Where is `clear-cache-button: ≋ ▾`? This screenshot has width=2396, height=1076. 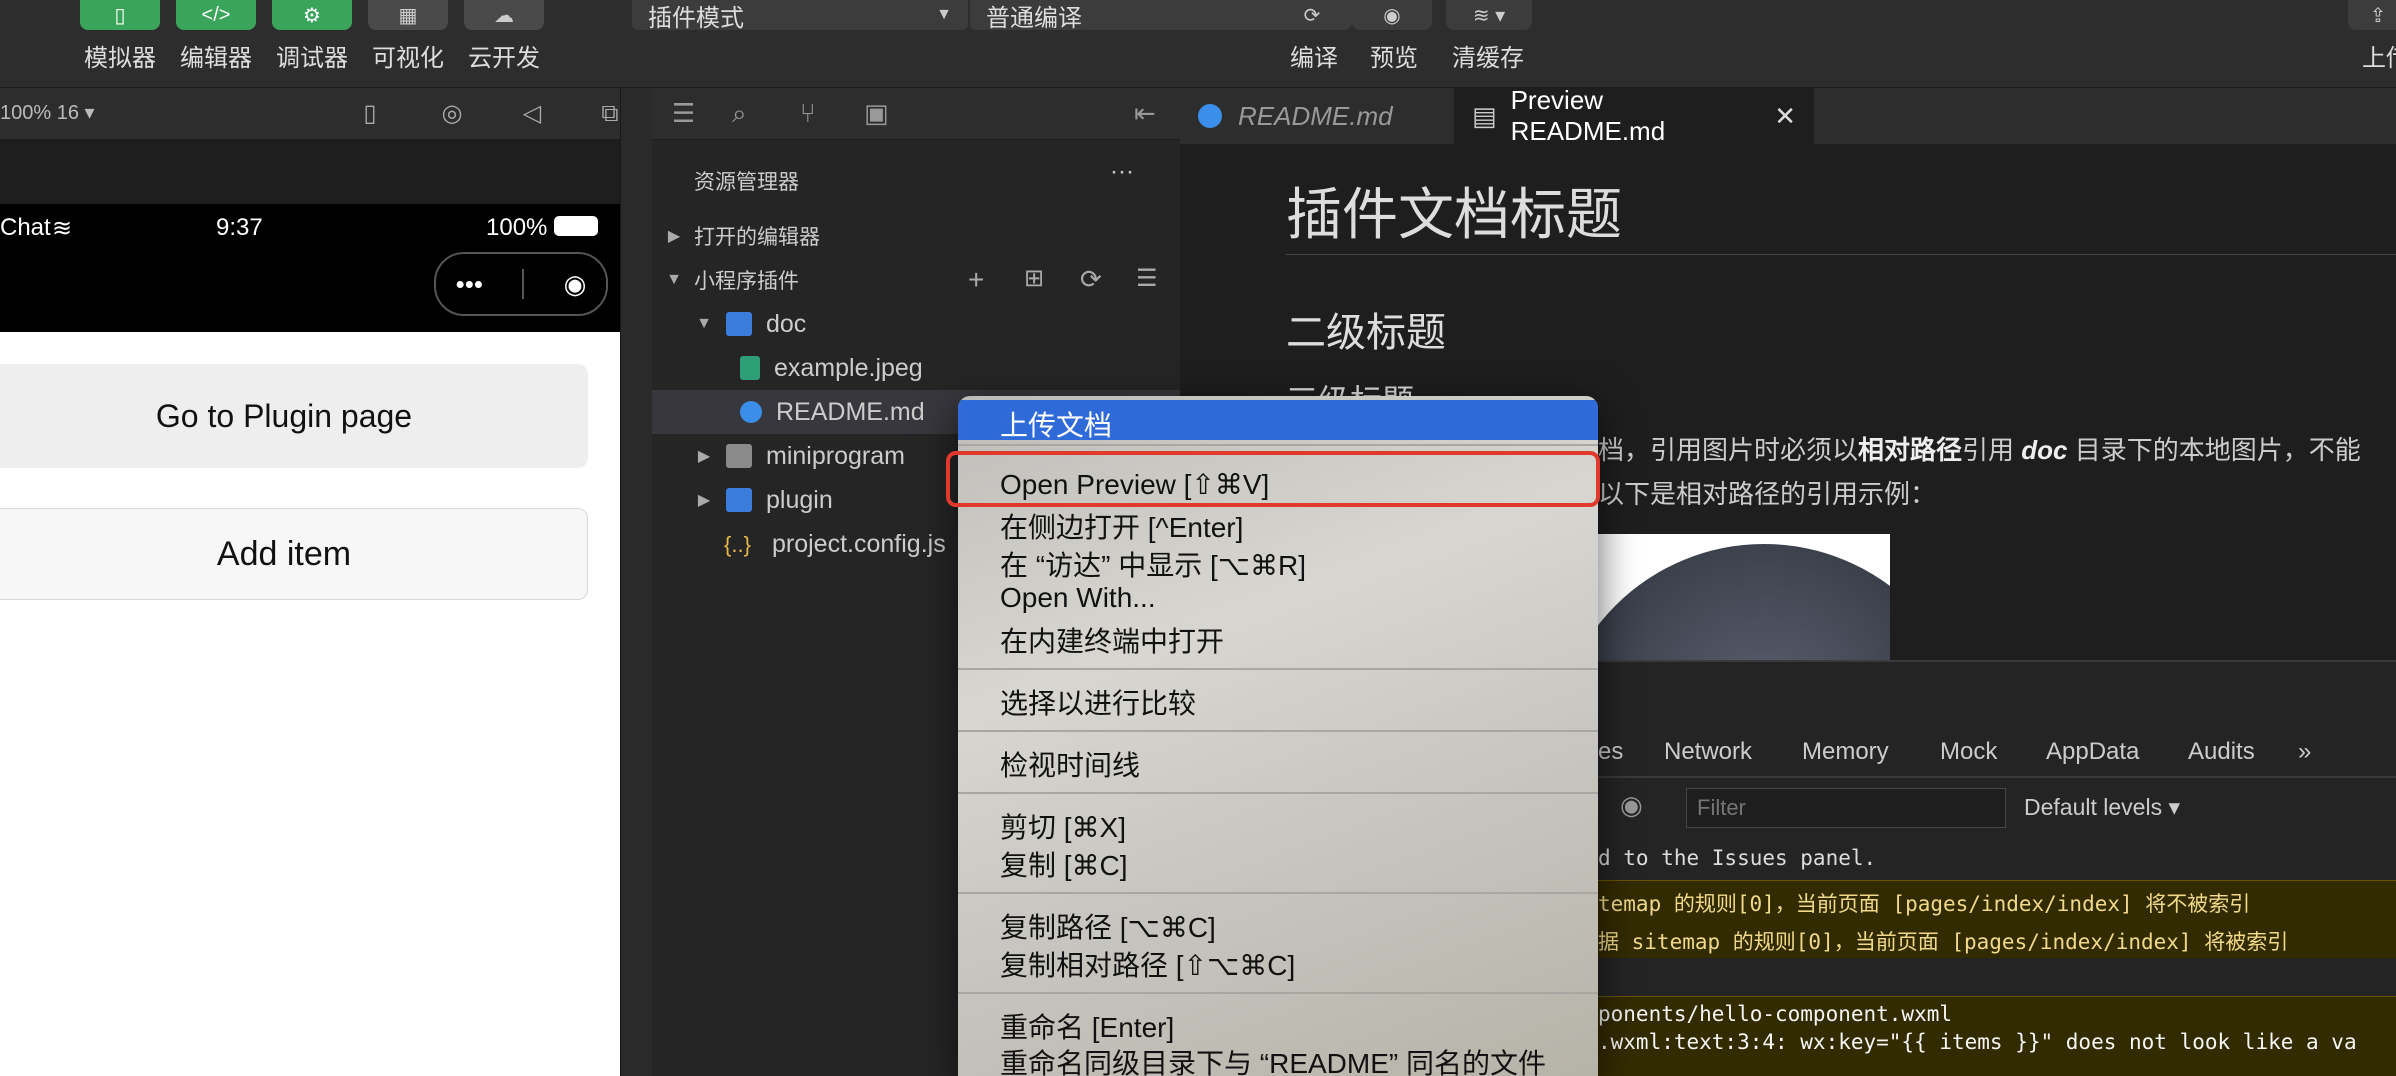
clear-cache-button: ≋ ▾ is located at coordinates (1489, 15).